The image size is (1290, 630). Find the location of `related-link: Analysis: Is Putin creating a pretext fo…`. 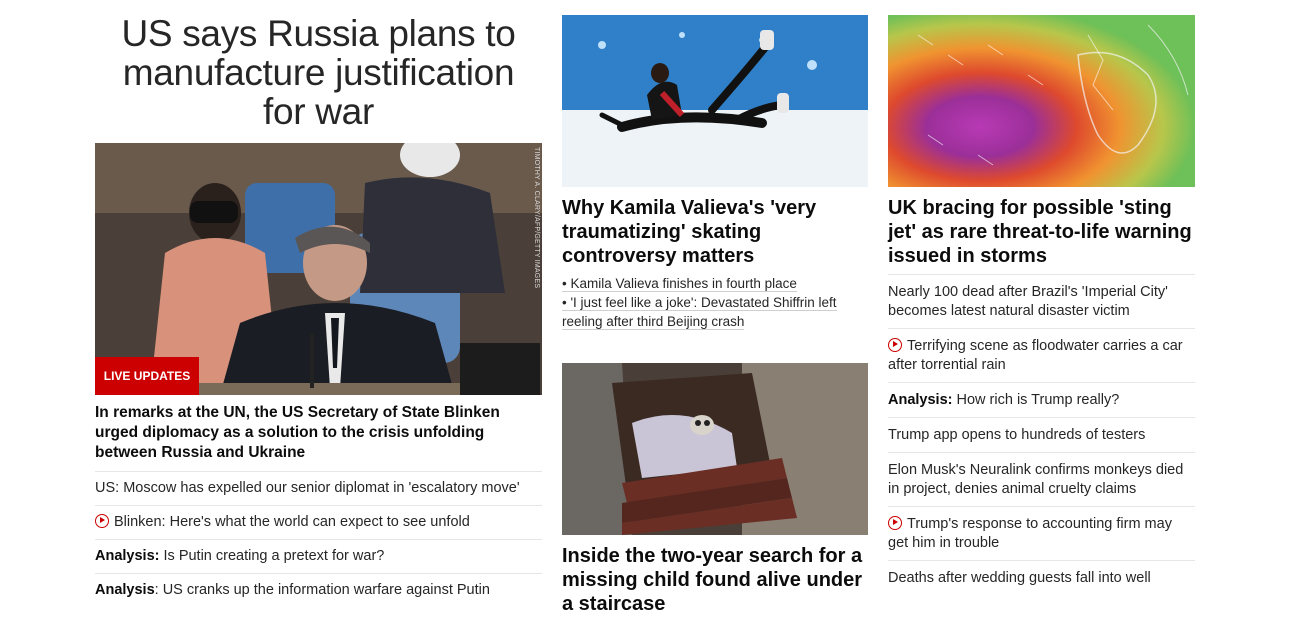

related-link: Analysis: Is Putin creating a pretext fo… is located at coordinates (318, 557).